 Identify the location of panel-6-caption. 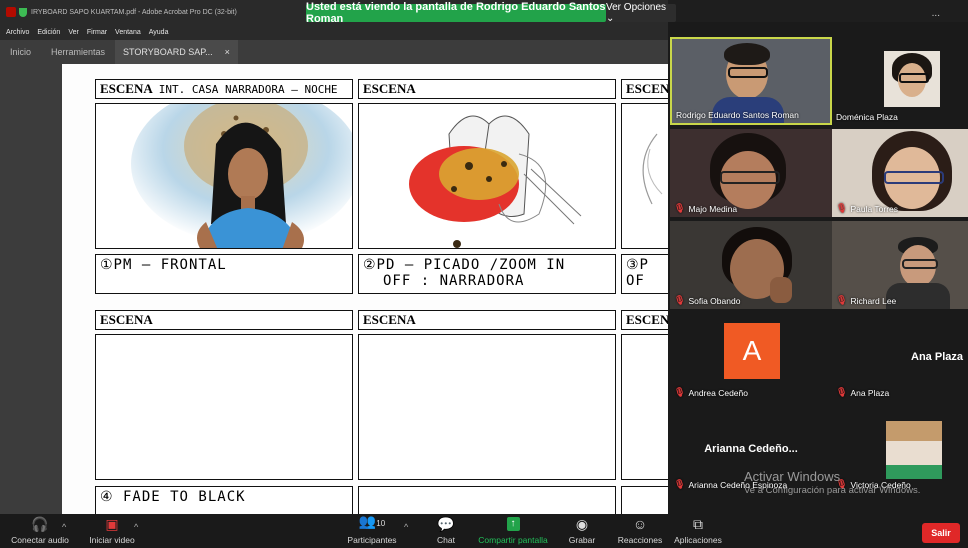
(644, 500).